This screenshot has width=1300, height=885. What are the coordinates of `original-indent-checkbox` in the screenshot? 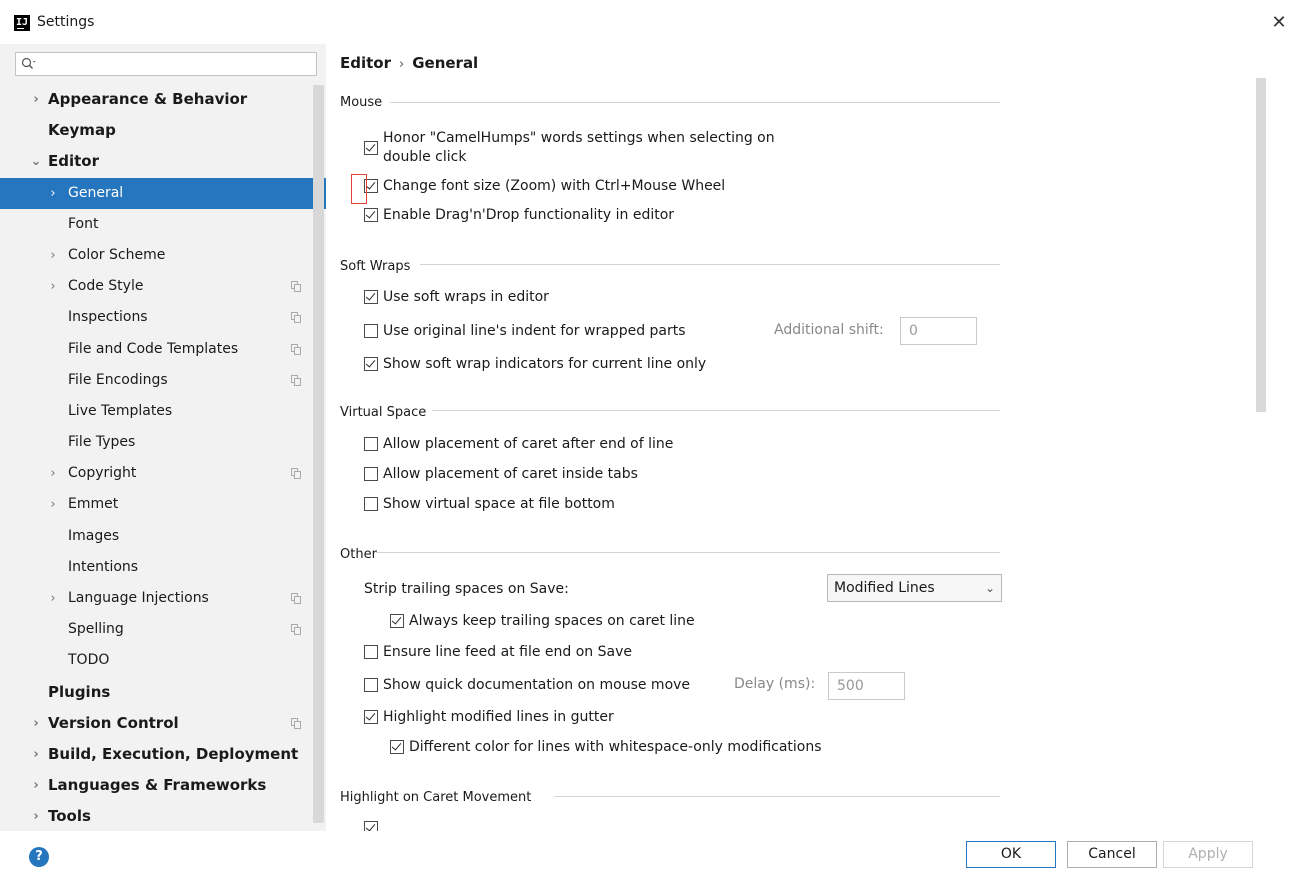 It's located at (371, 331).